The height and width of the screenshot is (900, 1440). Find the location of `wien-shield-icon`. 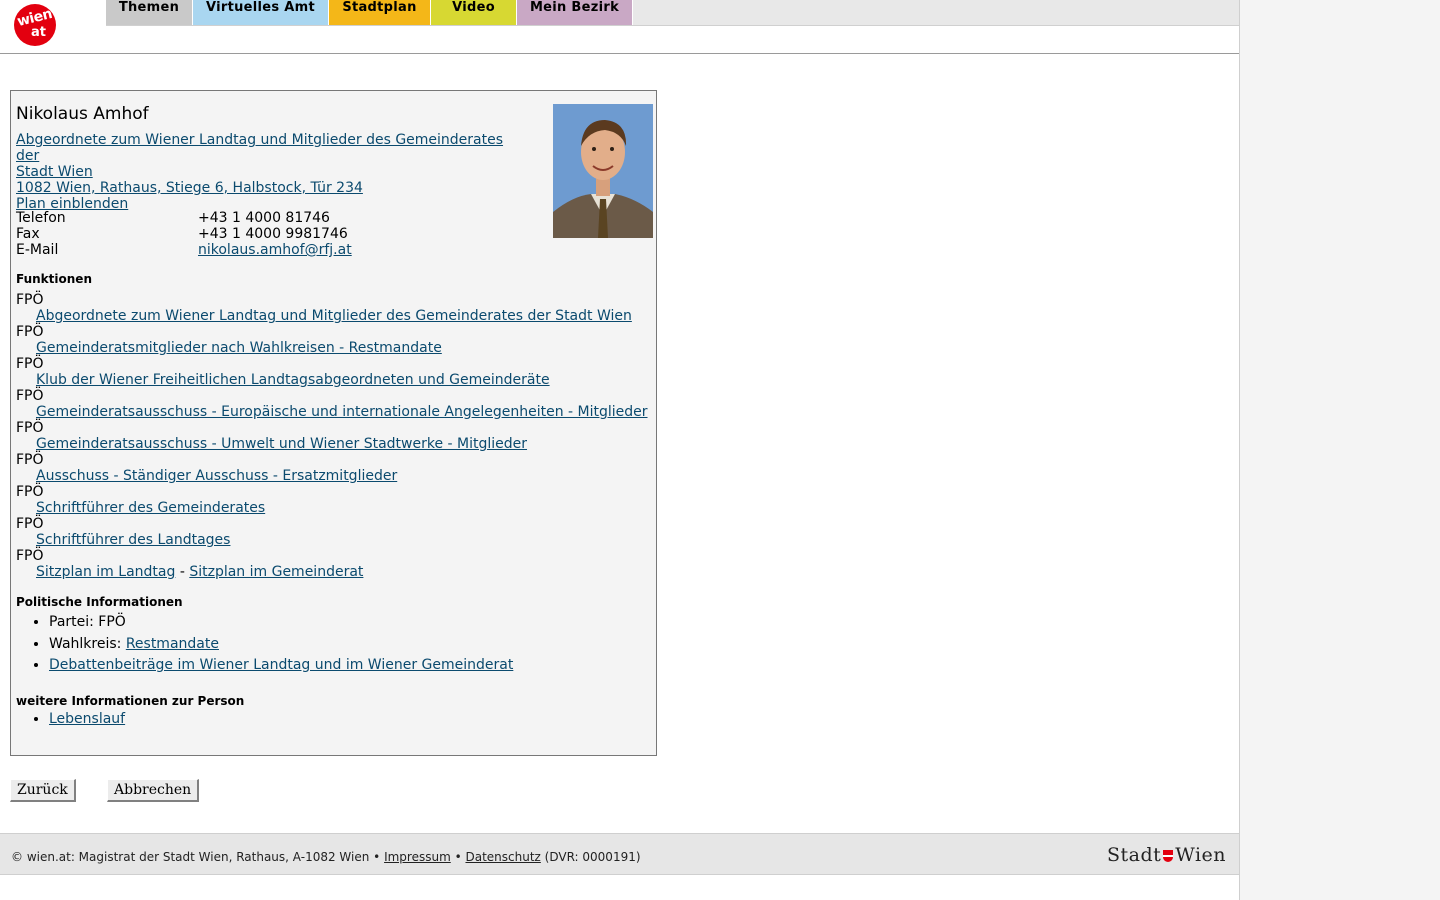

wien-shield-icon is located at coordinates (1168, 856).